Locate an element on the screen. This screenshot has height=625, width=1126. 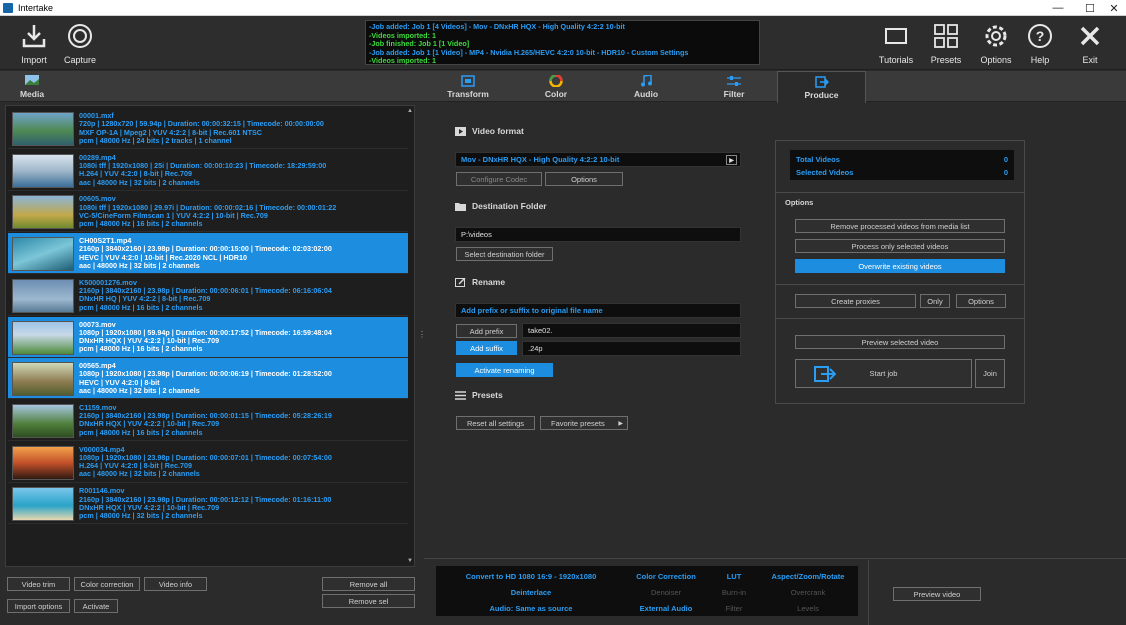
tab-filter: Filter is located at coordinates (734, 86).